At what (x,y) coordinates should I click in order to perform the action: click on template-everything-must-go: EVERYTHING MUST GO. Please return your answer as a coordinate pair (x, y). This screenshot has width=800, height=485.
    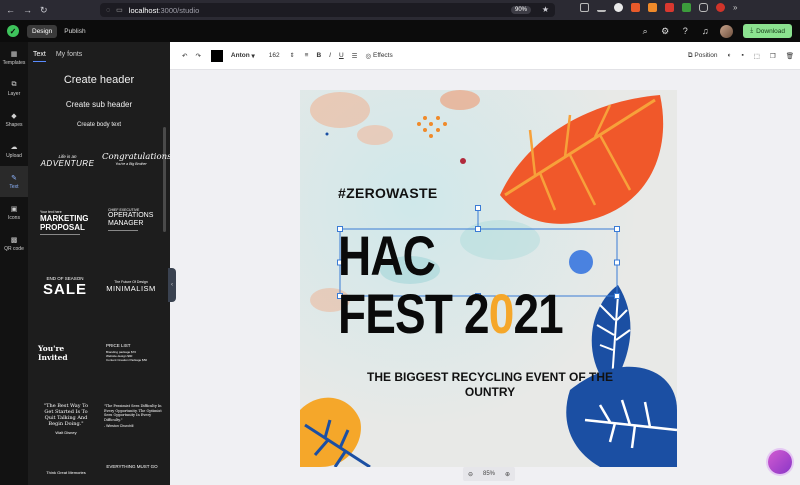
    Looking at the image, I should click on (132, 466).